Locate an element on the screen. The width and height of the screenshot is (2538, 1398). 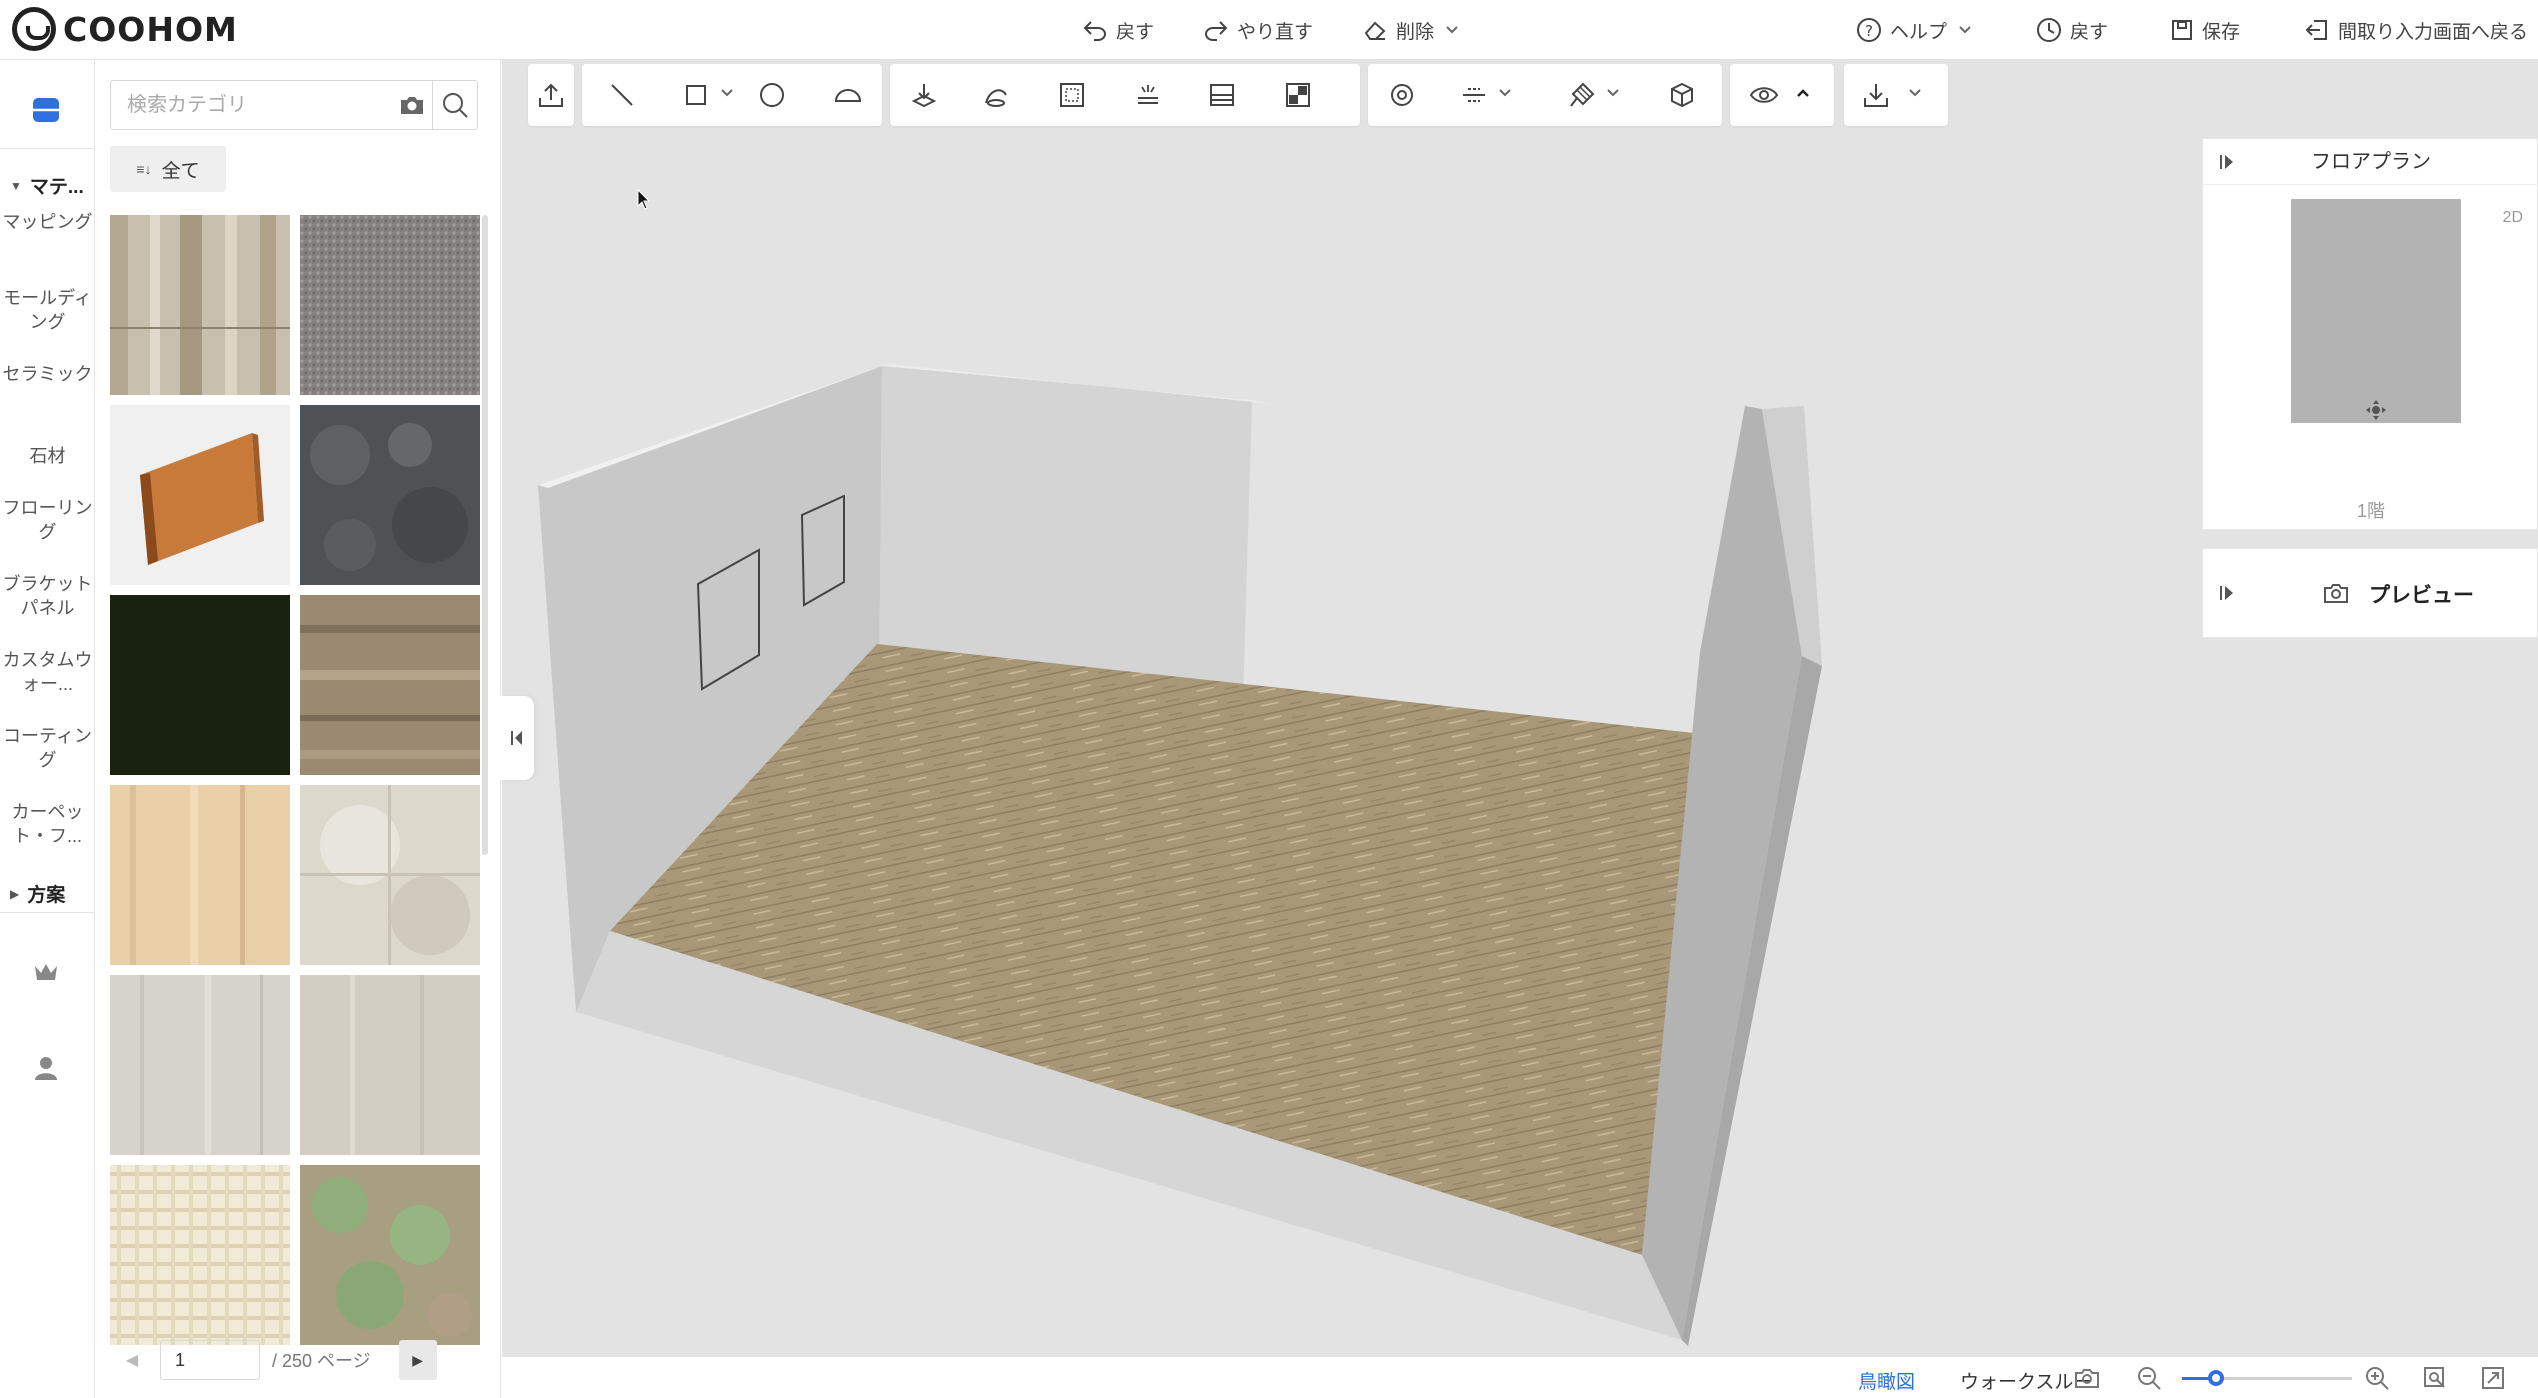
zoom-out-icon is located at coordinates (2149, 1378).